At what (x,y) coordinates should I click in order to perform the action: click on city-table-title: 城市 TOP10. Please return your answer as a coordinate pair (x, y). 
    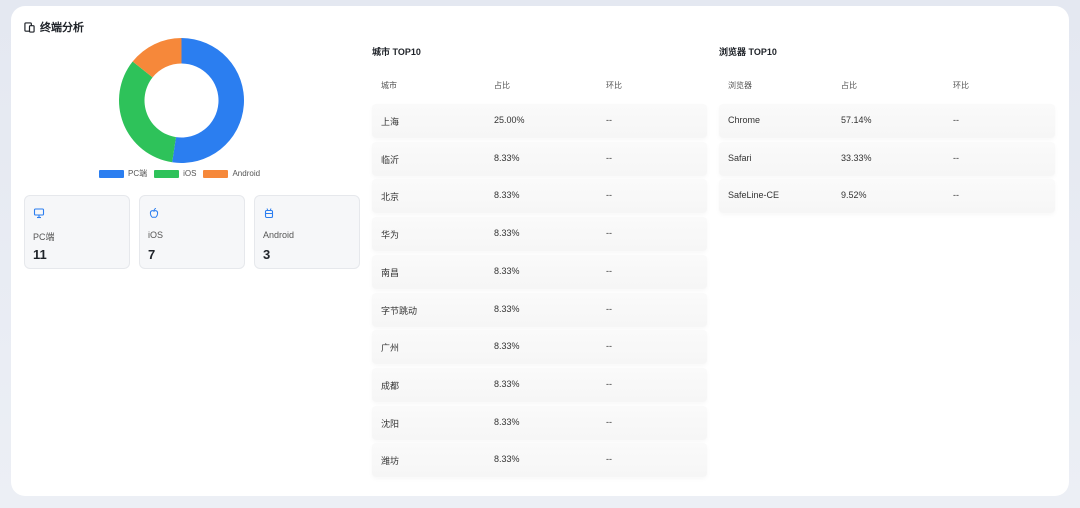
    Looking at the image, I should click on (396, 52).